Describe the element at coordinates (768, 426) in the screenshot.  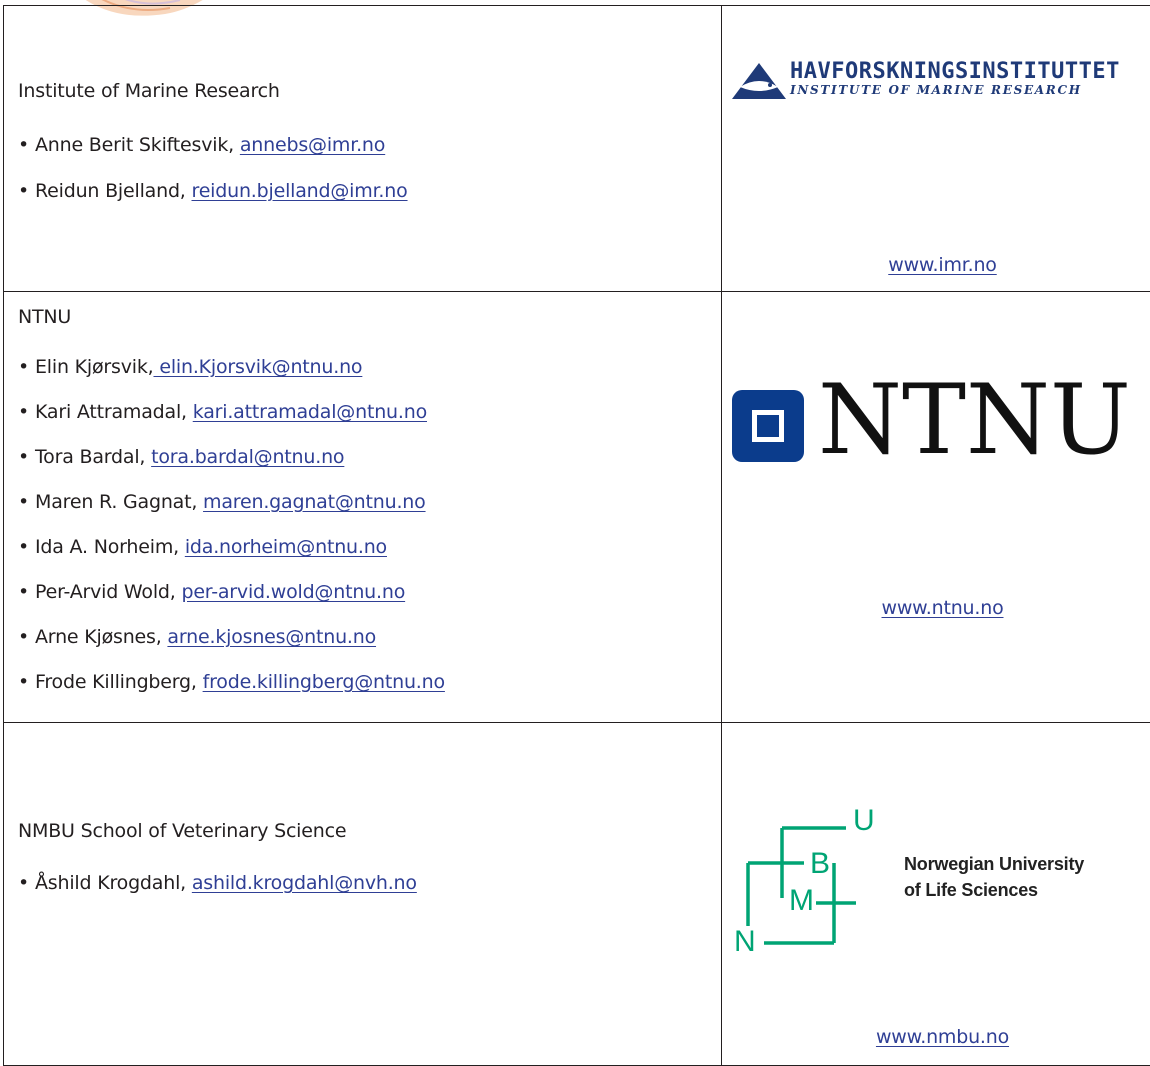
I see `ntnu-square-icon` at that location.